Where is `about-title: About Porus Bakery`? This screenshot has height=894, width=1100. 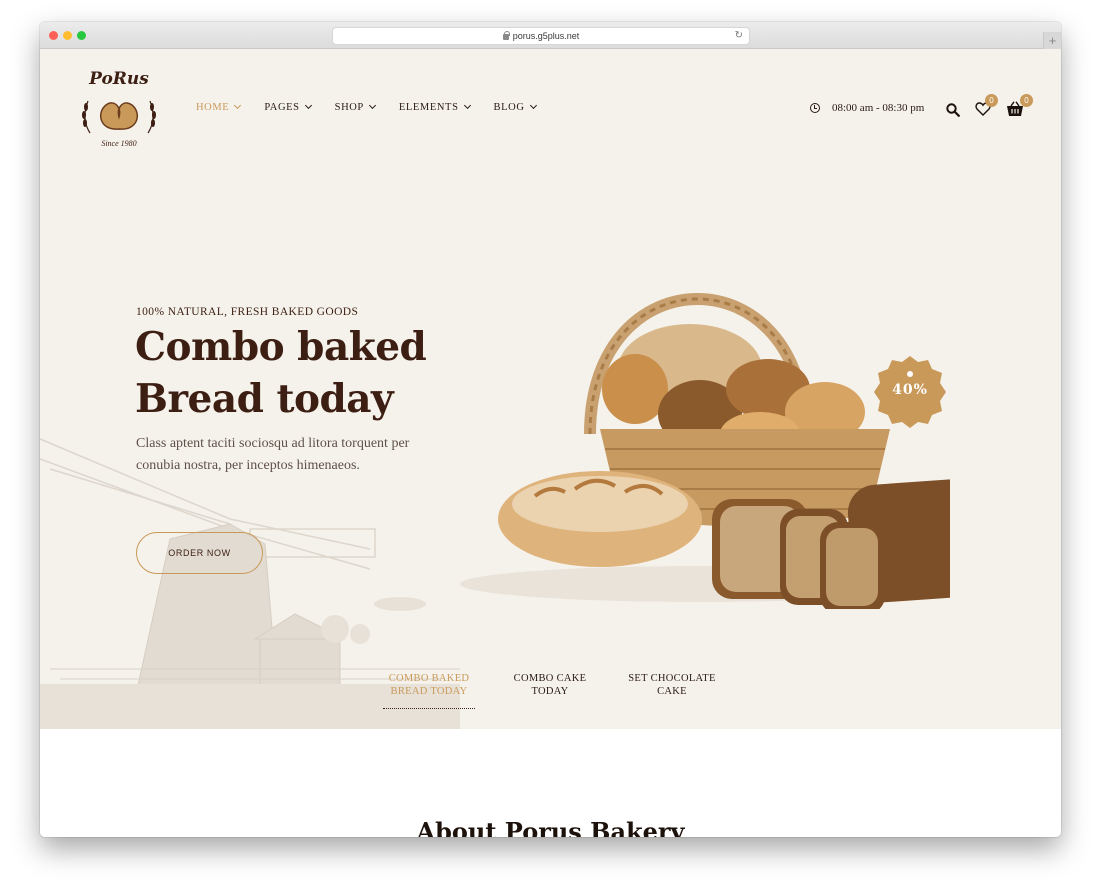 about-title: About Porus Bakery is located at coordinates (550, 827).